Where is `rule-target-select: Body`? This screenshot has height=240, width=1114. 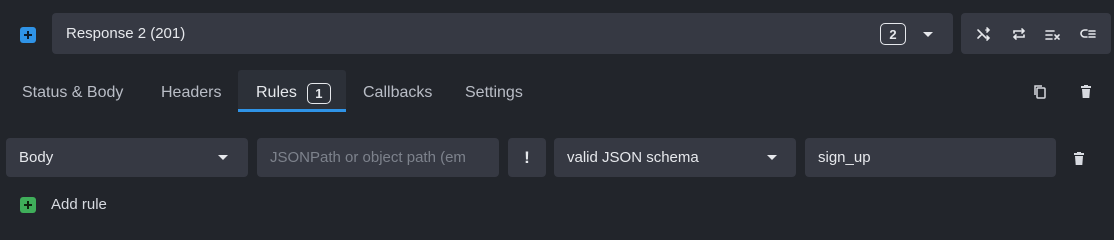 rule-target-select: Body is located at coordinates (127, 157).